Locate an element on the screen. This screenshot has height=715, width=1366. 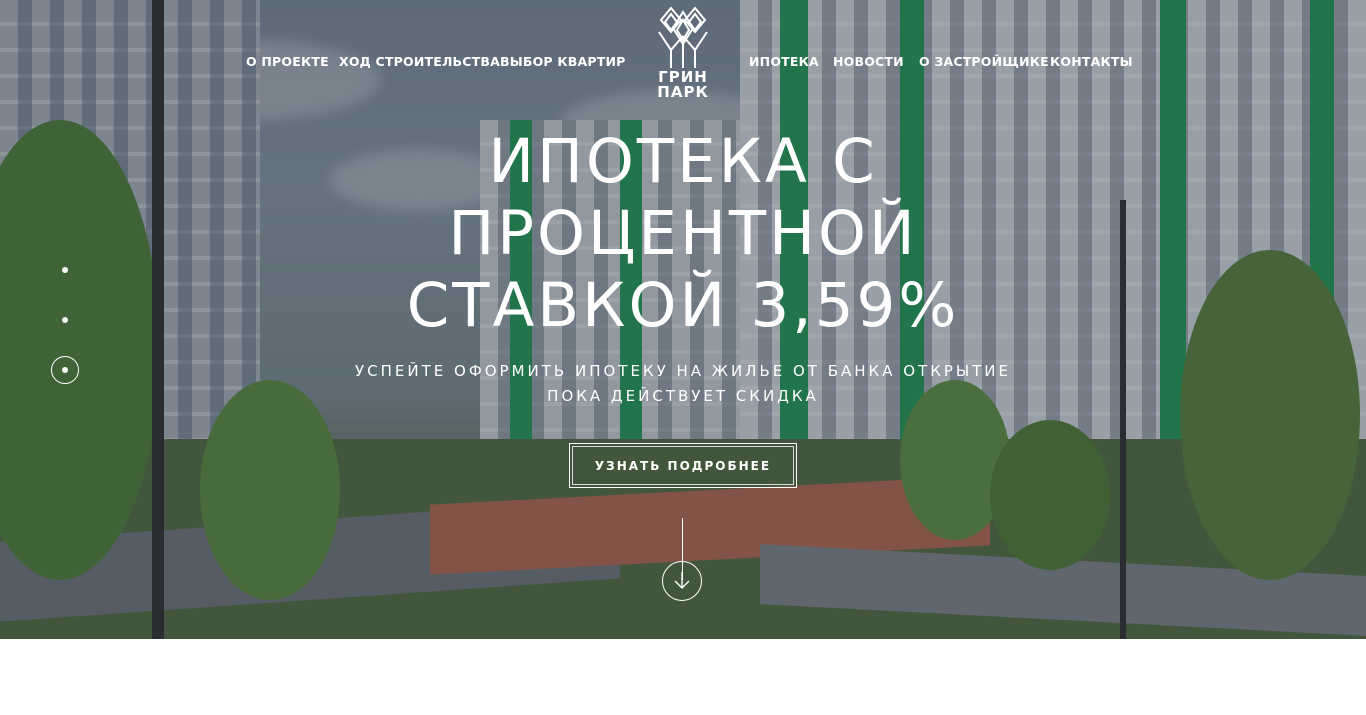
slide-dot-3-center is located at coordinates (65, 370).